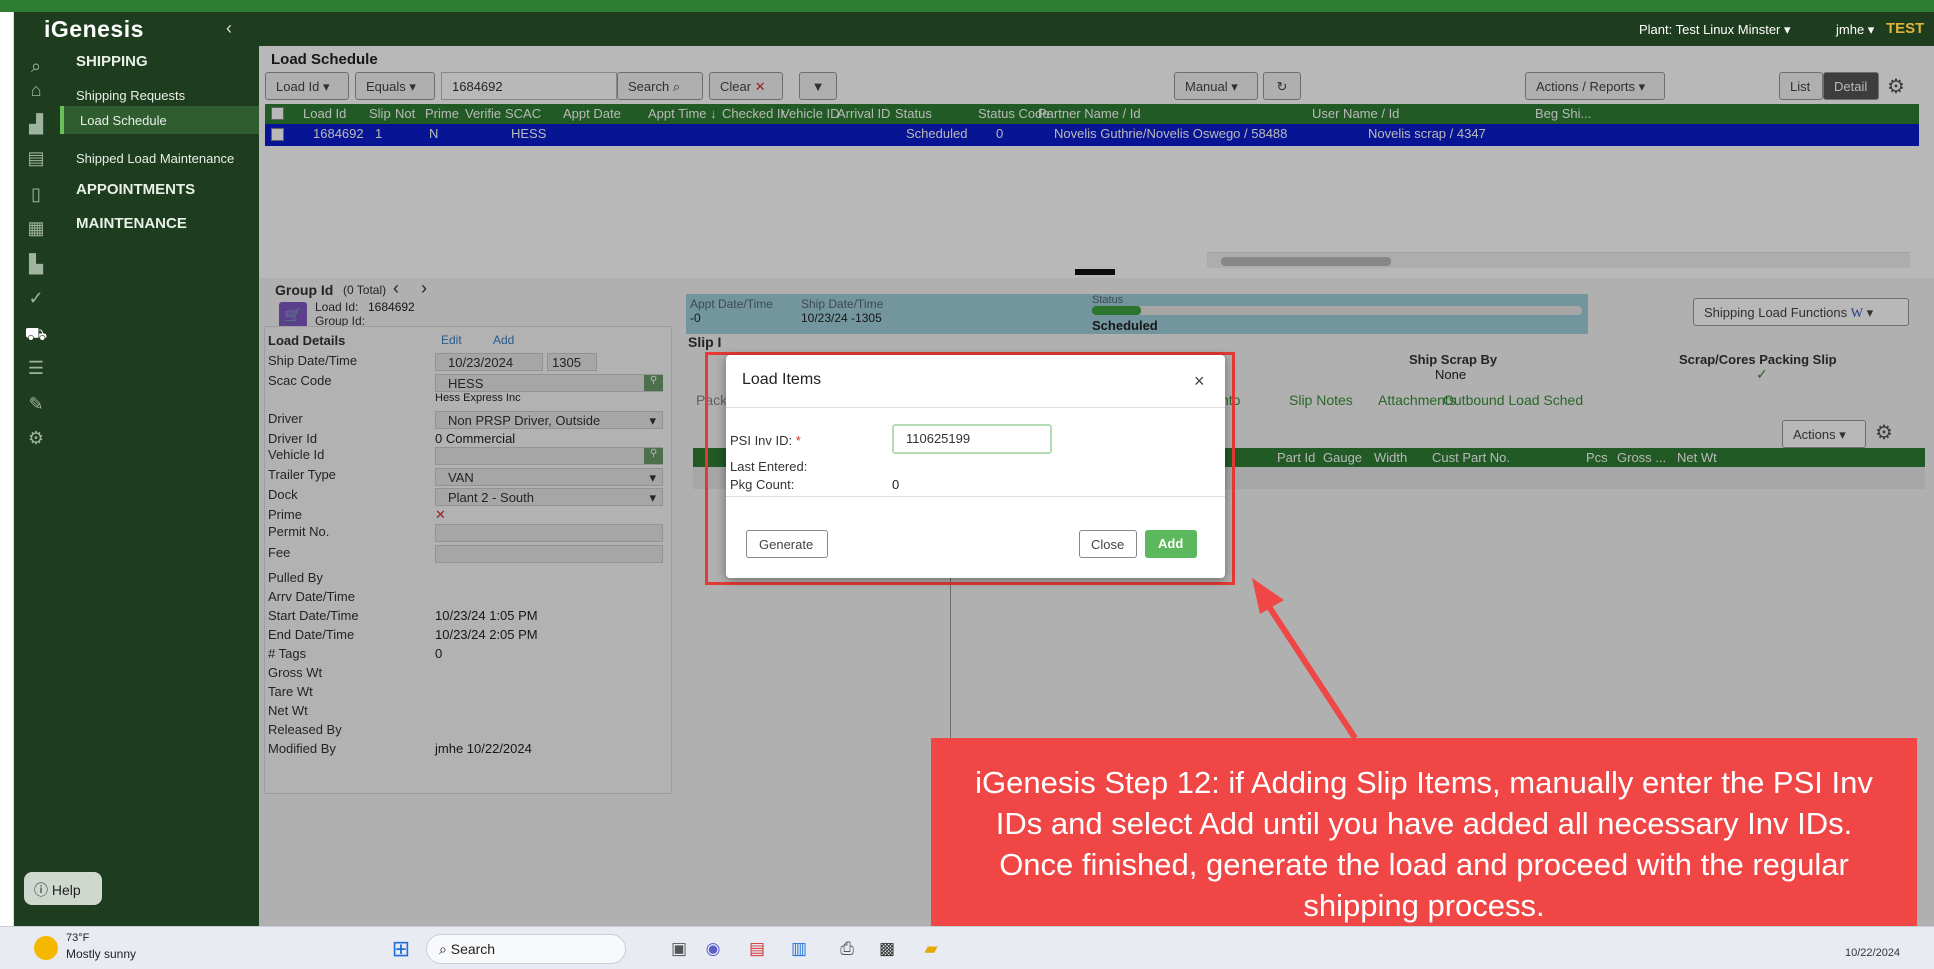 The image size is (1934, 969). What do you see at coordinates (847, 949) in the screenshot?
I see `printer-icon: ⎙` at bounding box center [847, 949].